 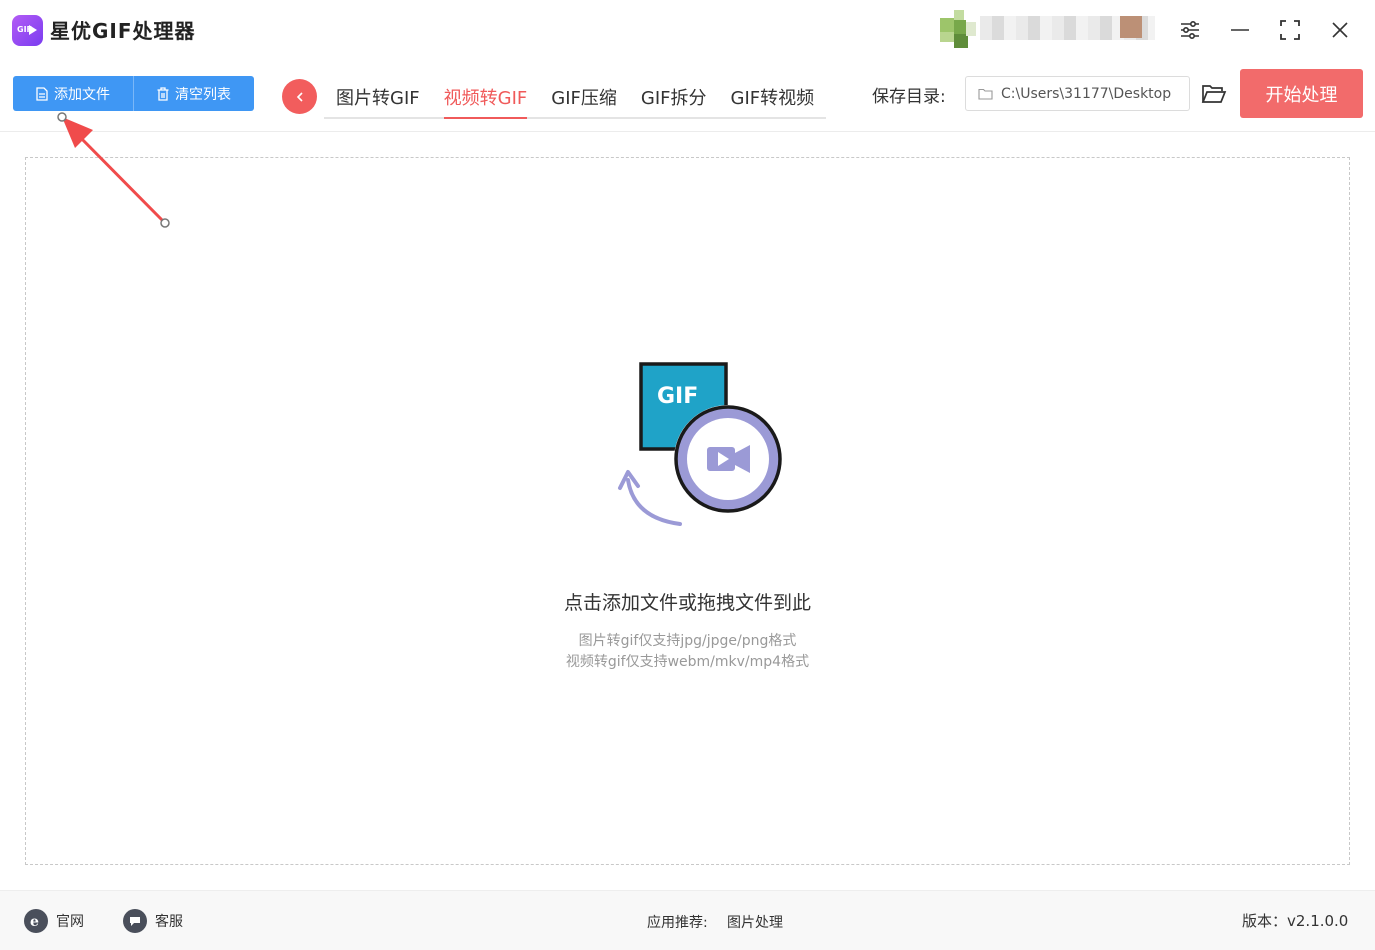 I want to click on mode-tabs: 图片转GIF 视频转GIF GIF压缩 GIF拆分 GIF转视频, so click(x=575, y=97).